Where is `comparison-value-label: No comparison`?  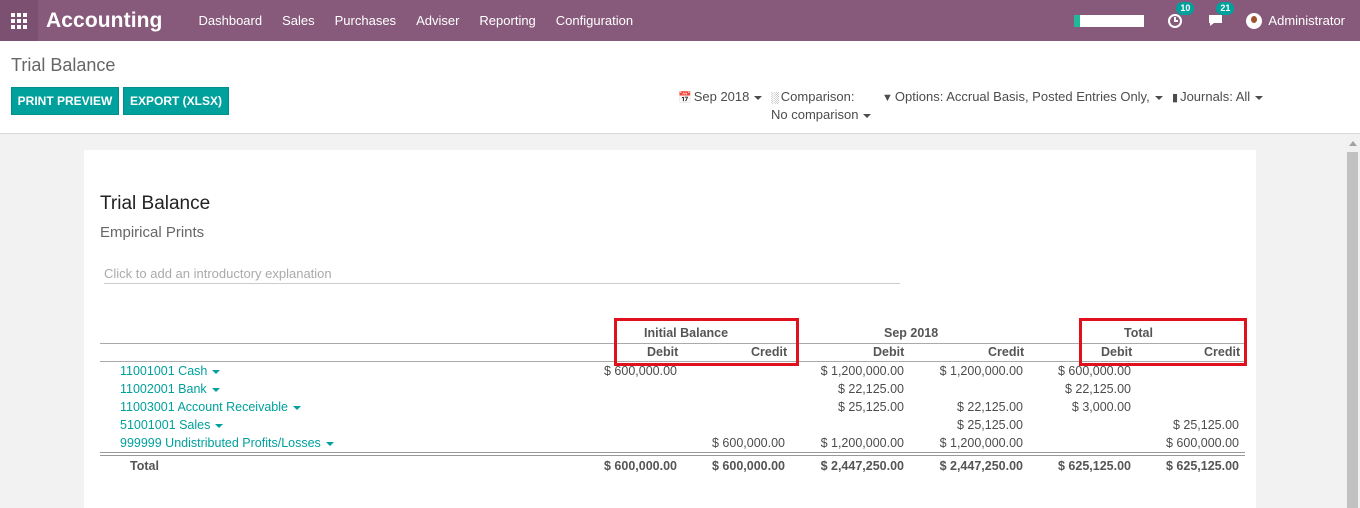 comparison-value-label: No comparison is located at coordinates (815, 114).